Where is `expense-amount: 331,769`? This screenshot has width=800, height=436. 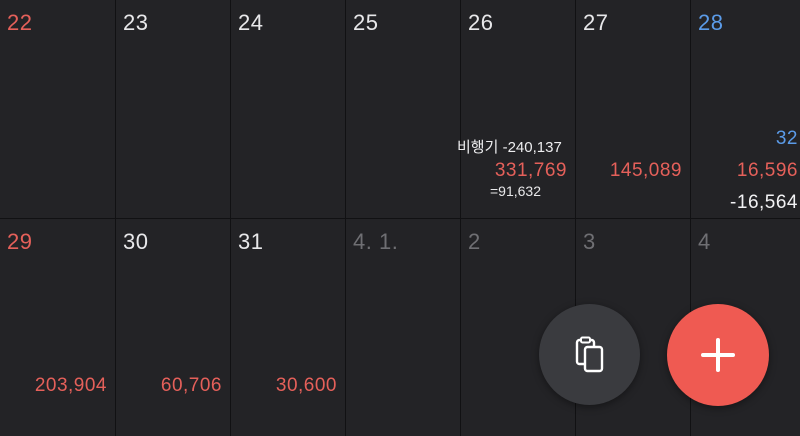 expense-amount: 331,769 is located at coordinates (530, 170).